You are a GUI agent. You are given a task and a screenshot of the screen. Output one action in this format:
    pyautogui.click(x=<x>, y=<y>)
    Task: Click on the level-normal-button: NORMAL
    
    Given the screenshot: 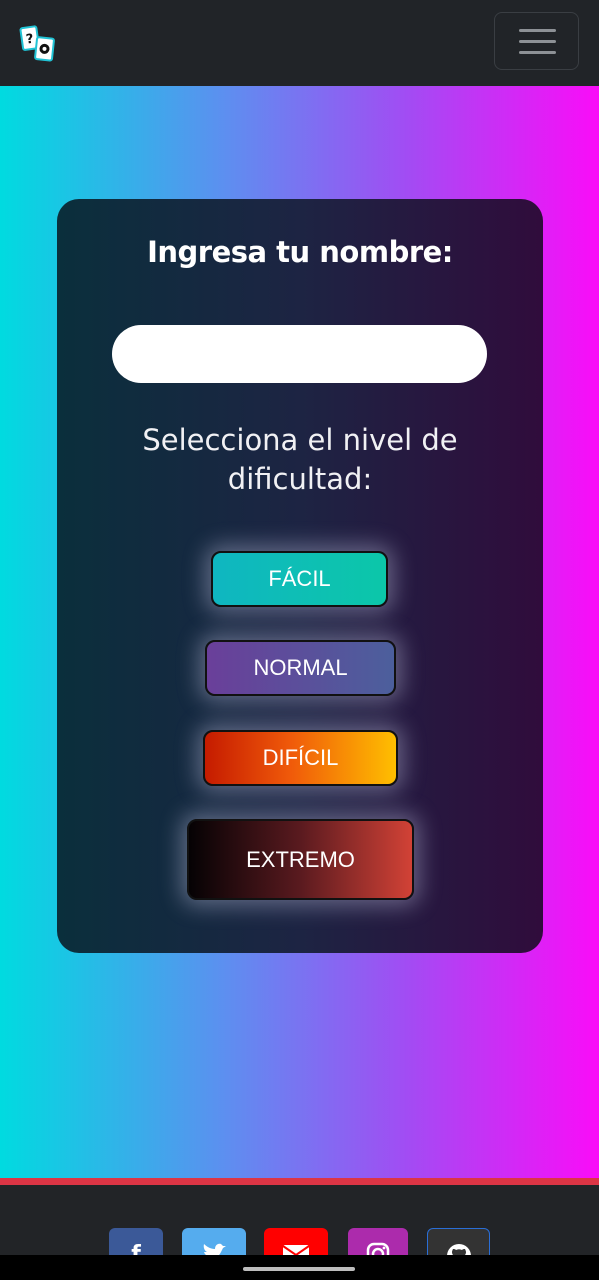 What is the action you would take?
    pyautogui.click(x=300, y=668)
    